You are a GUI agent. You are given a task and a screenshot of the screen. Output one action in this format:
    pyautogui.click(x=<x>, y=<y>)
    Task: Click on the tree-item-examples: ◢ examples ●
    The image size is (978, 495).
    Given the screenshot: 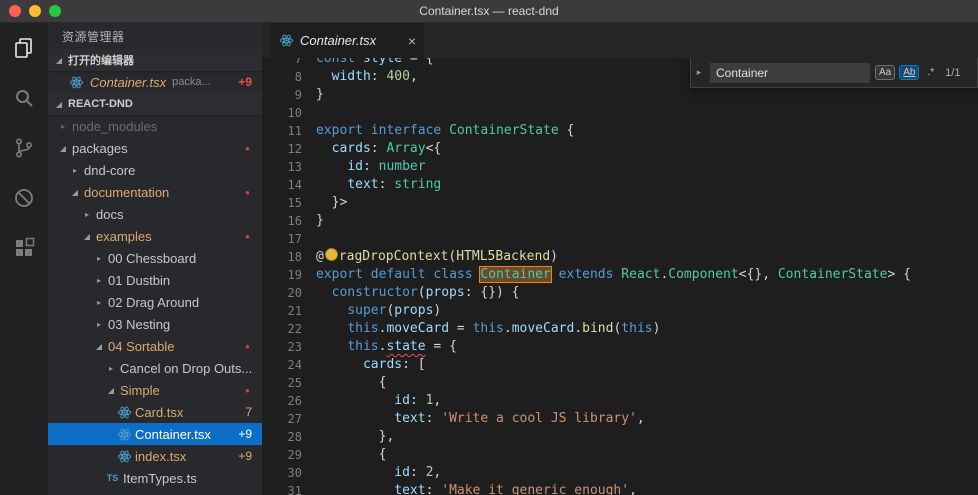 What is the action you would take?
    pyautogui.click(x=155, y=236)
    